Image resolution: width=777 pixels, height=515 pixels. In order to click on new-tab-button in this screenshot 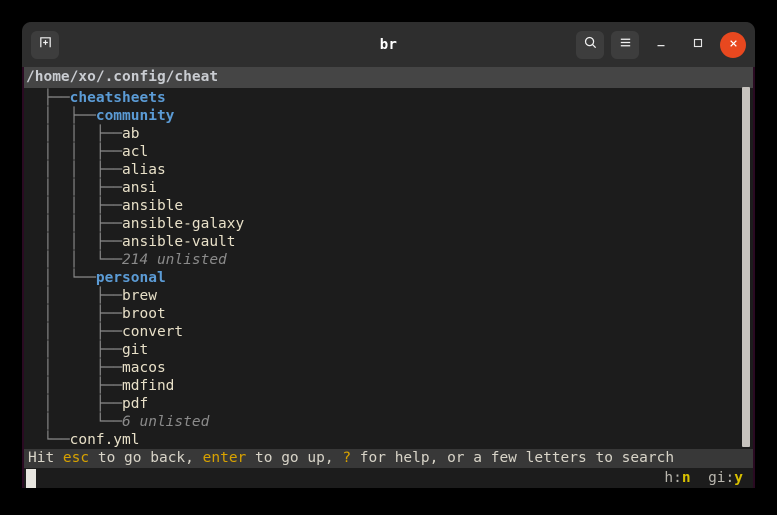, I will do `click(45, 44)`.